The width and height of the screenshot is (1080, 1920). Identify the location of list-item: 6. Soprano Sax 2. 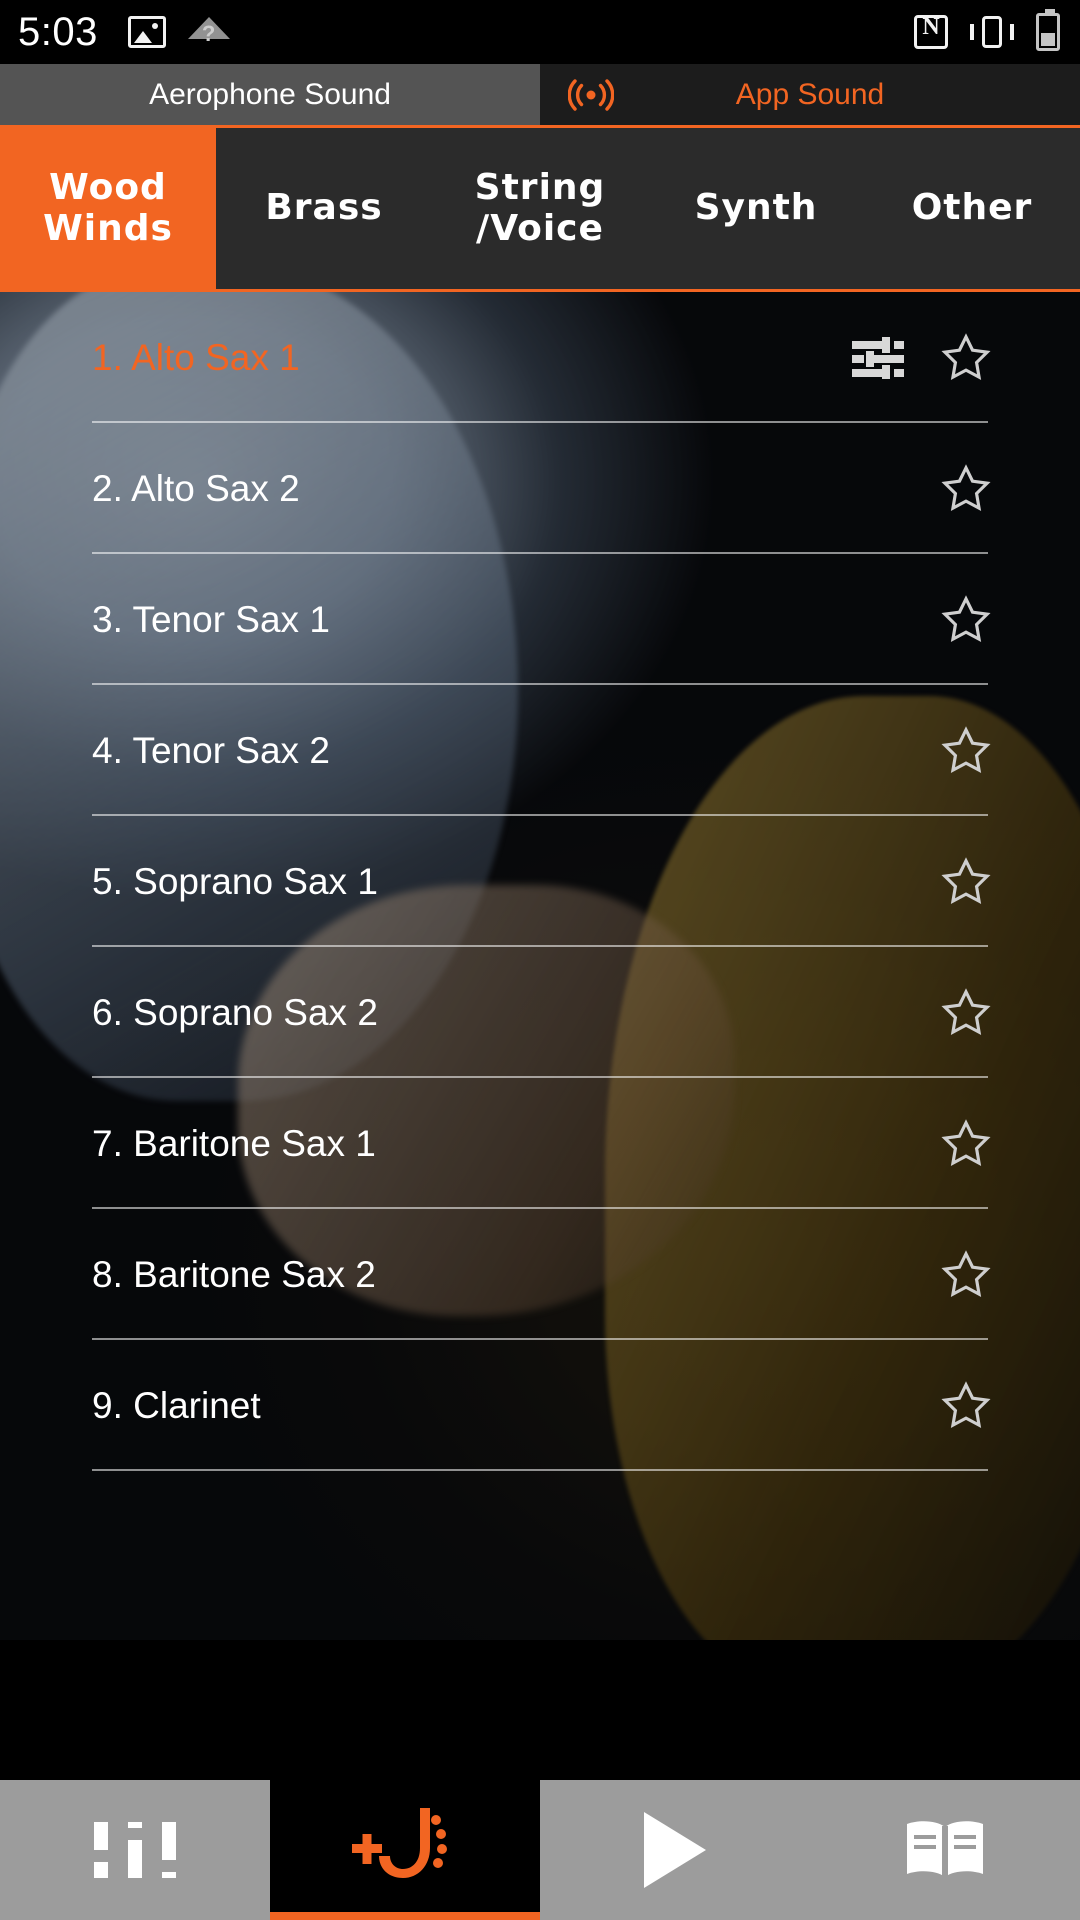
(540, 1012).